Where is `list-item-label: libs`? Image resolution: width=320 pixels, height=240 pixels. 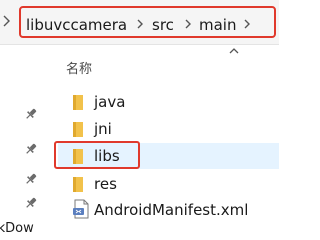
list-item-label: libs is located at coordinates (107, 156).